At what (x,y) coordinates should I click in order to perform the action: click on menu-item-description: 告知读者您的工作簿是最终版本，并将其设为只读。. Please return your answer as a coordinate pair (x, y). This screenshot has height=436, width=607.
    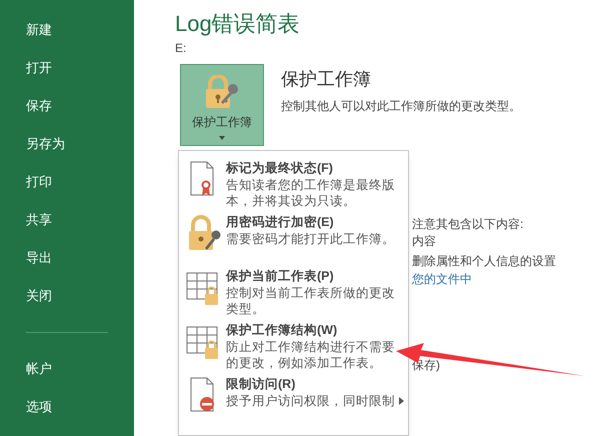
    Looking at the image, I should click on (311, 193).